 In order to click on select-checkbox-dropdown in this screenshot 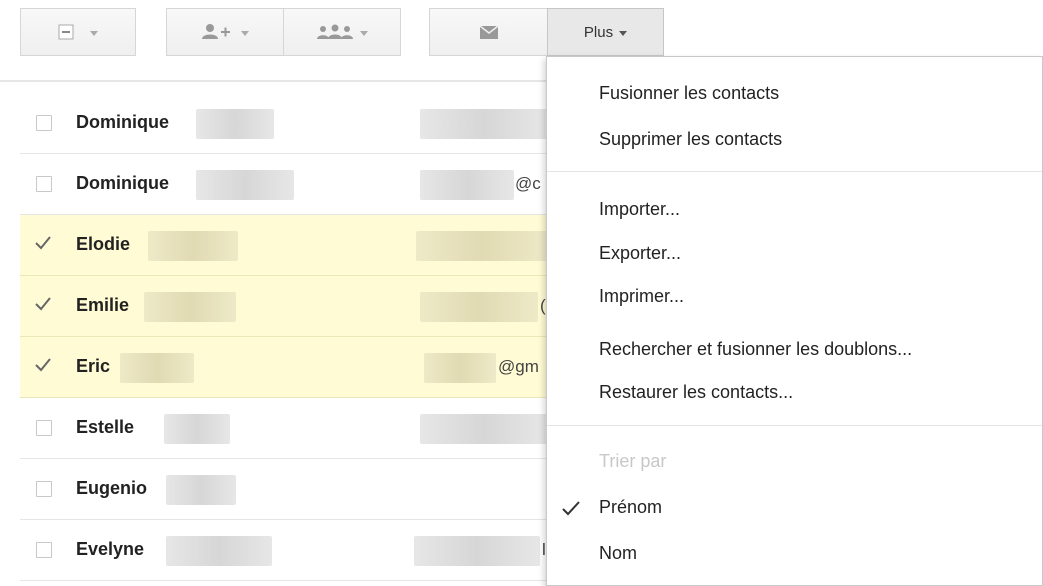, I will do `click(78, 32)`.